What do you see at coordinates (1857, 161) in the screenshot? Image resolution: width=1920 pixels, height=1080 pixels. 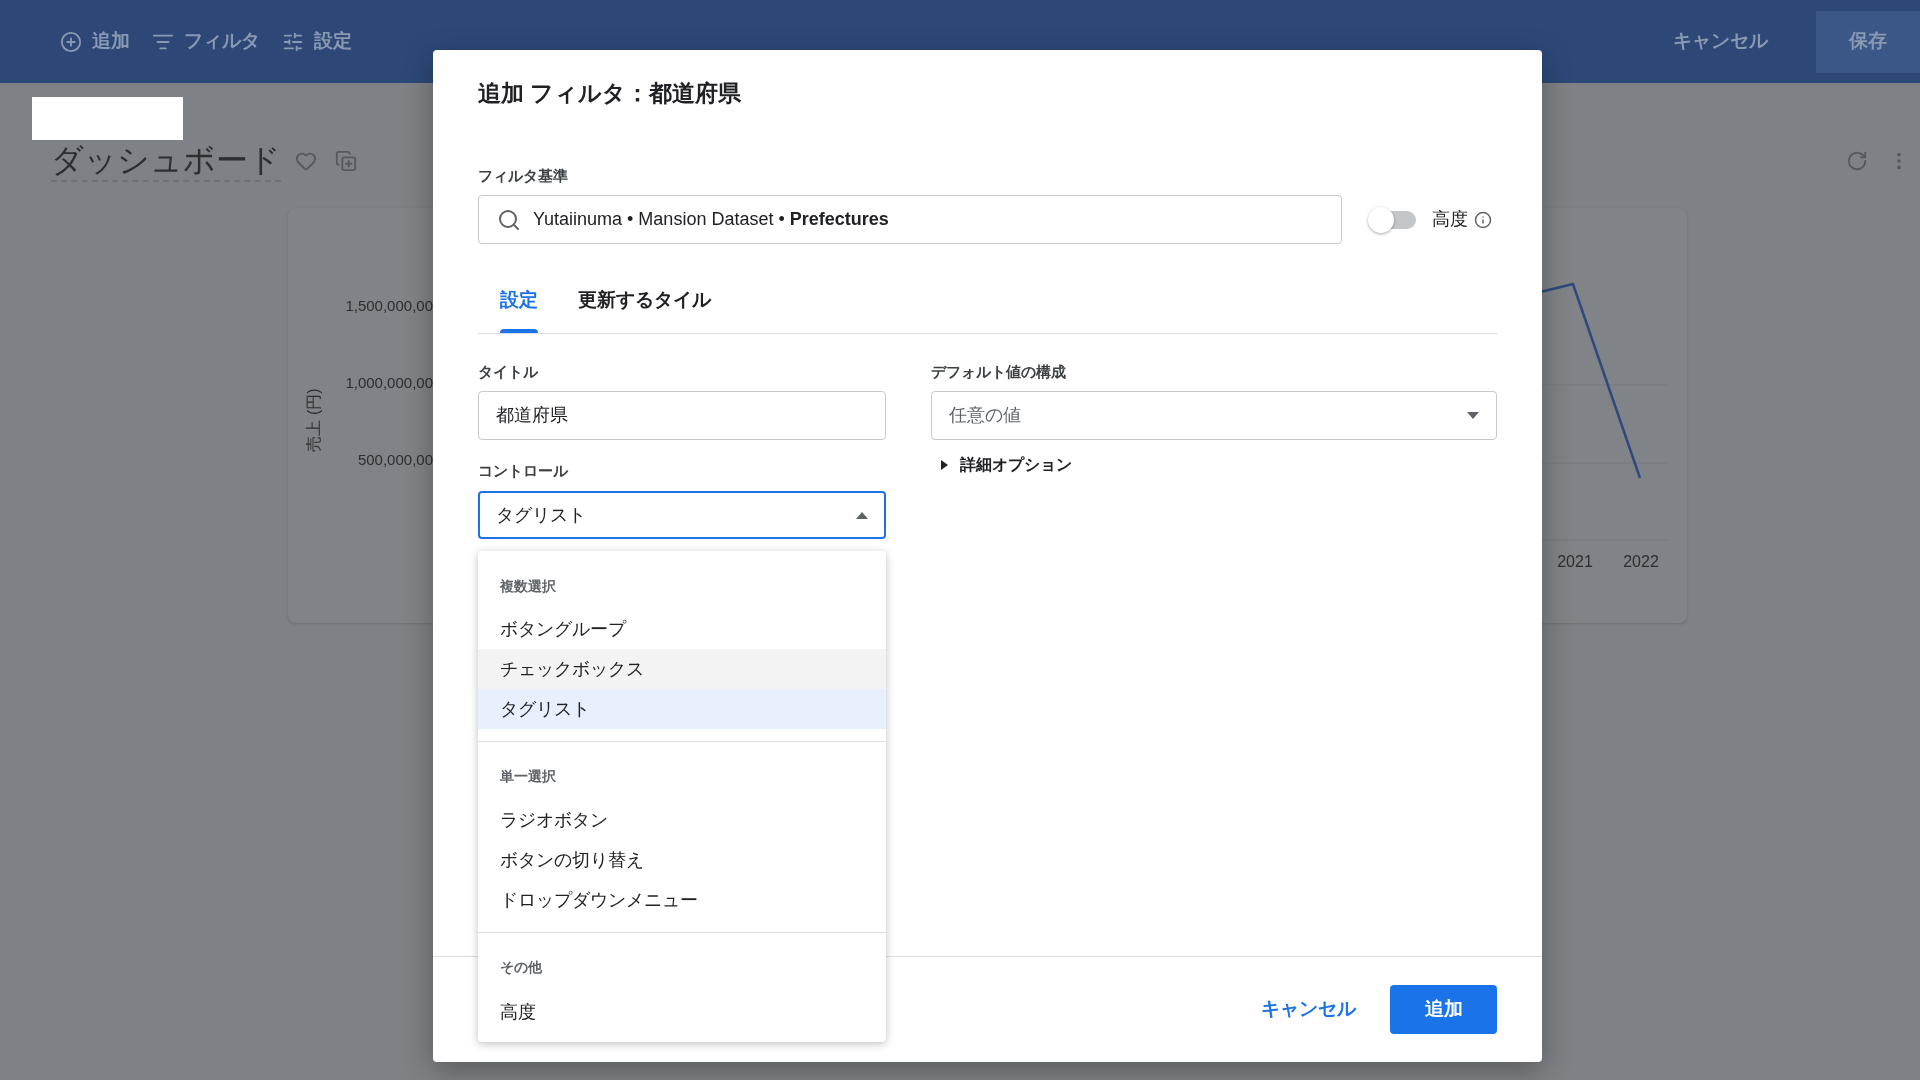 I see `refresh-icon` at bounding box center [1857, 161].